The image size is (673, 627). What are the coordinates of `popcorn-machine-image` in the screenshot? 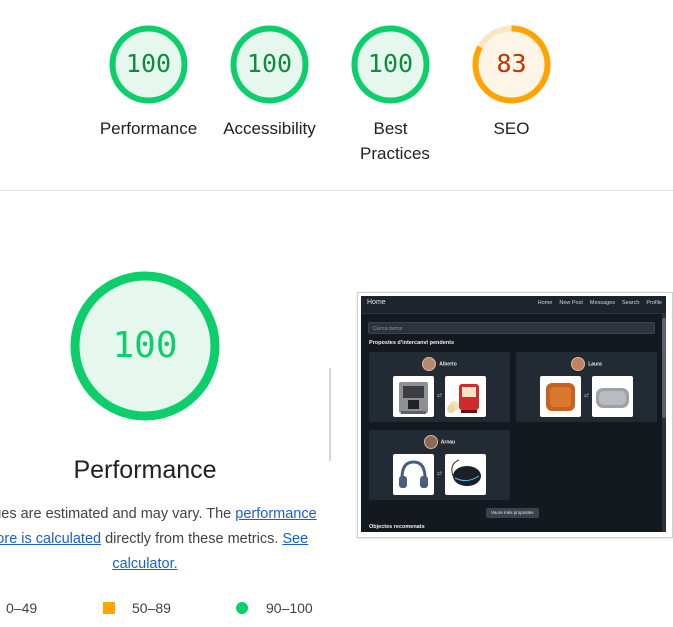 It's located at (465, 396).